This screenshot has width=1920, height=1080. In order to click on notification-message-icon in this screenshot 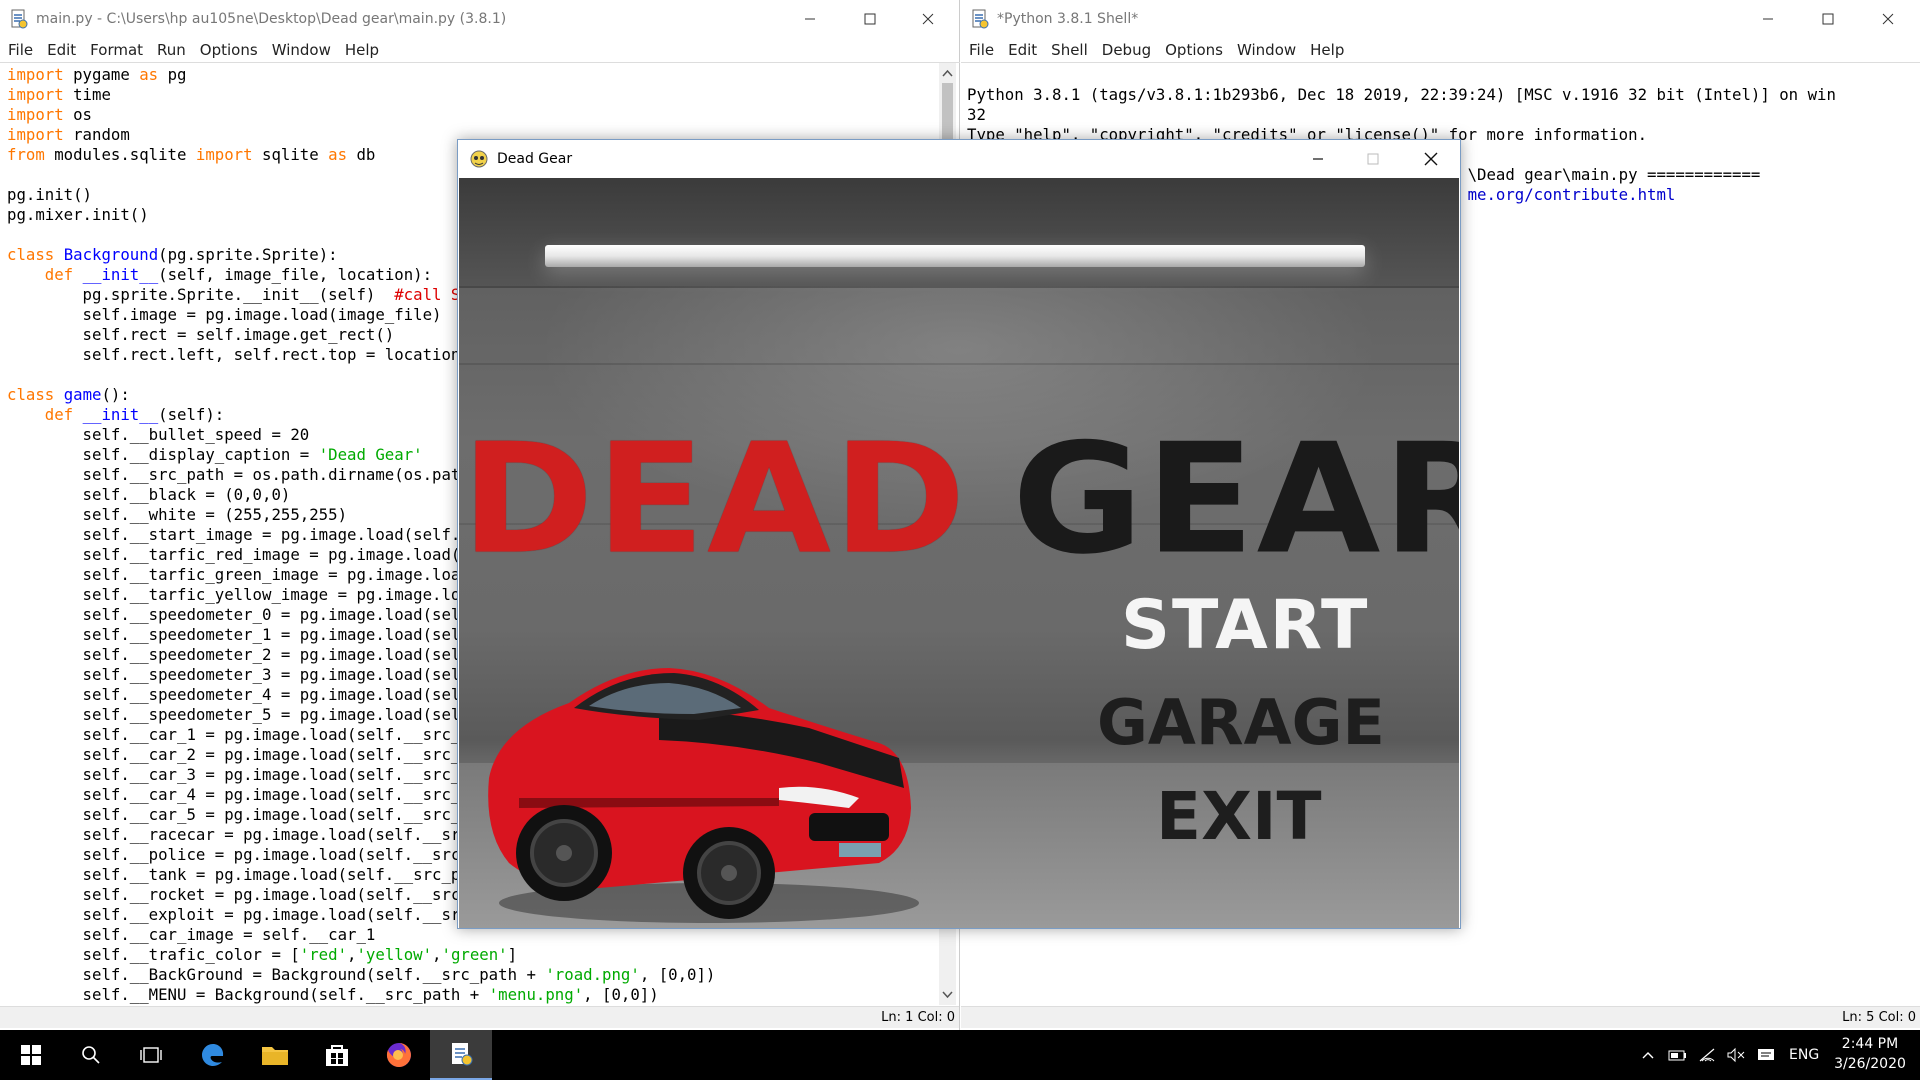, I will do `click(1766, 1055)`.